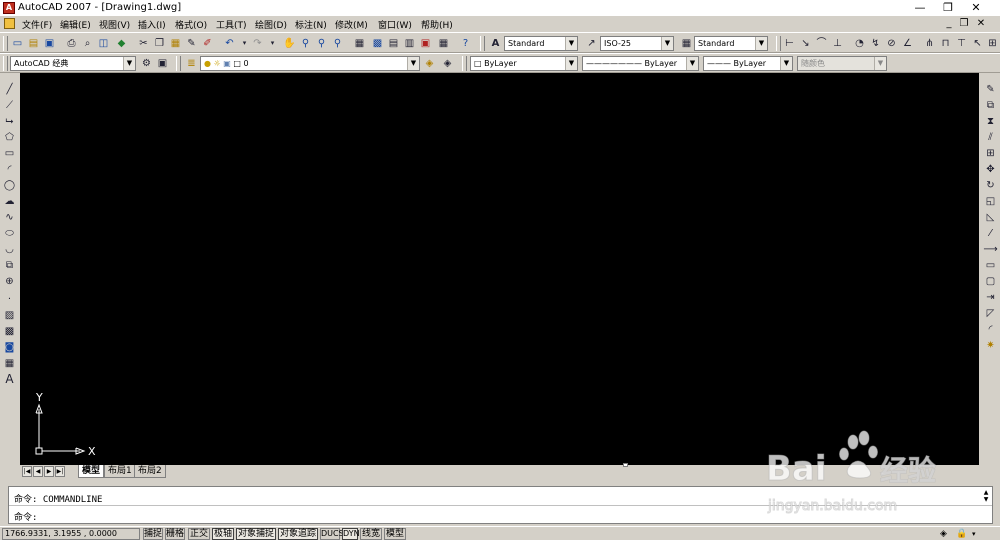  Describe the element at coordinates (990, 137) in the screenshot. I see `offset-icon: ⫽` at that location.